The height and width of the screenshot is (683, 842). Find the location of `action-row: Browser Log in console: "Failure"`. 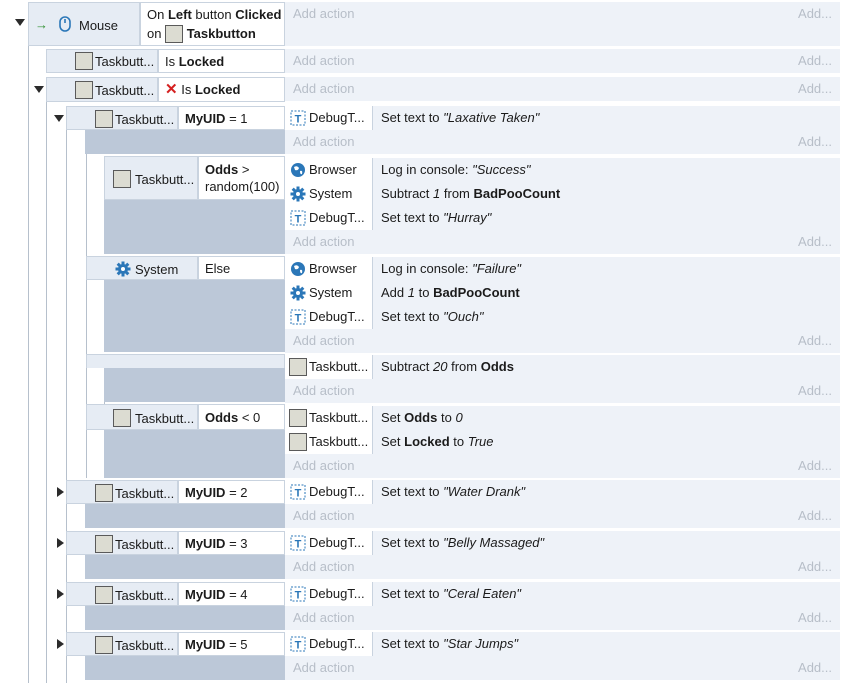

action-row: Browser Log in console: "Failure" is located at coordinates (562, 269).